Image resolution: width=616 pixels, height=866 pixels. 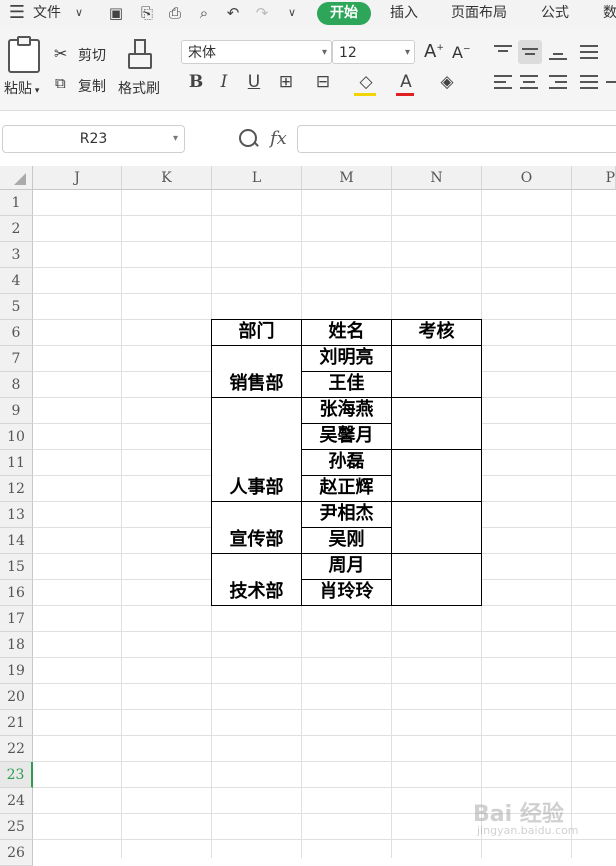 What do you see at coordinates (196, 82) in the screenshot?
I see `bold-icon: B` at bounding box center [196, 82].